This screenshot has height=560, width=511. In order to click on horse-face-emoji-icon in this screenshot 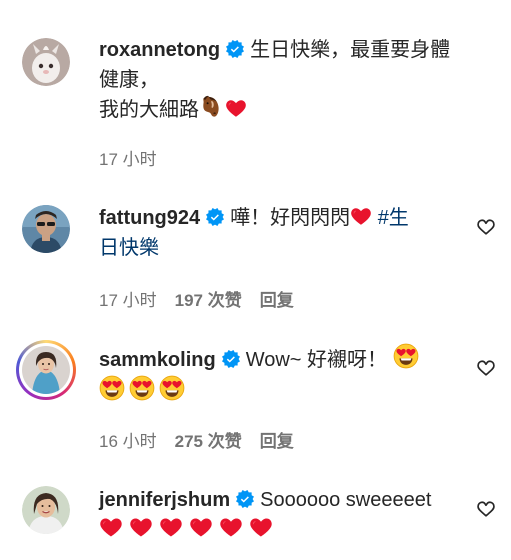, I will do `click(211, 107)`.